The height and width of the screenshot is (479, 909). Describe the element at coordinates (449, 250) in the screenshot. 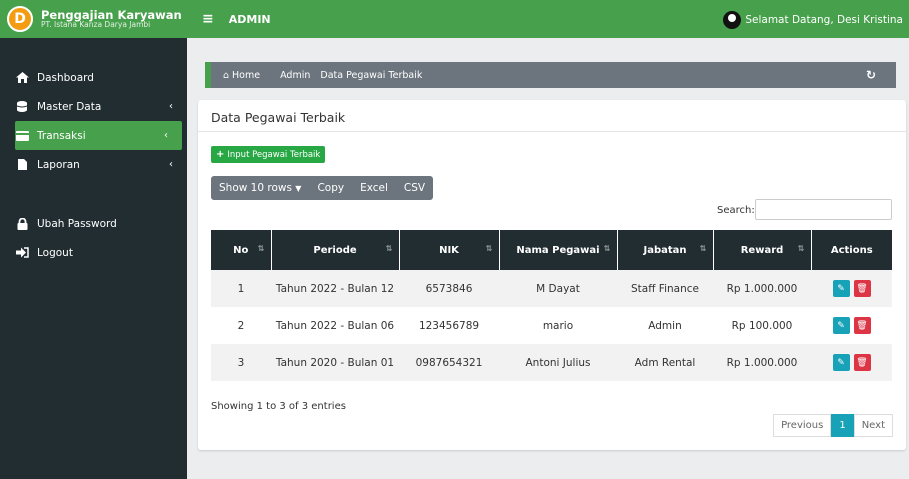

I see `column-header-nik: NIK ⇅` at that location.